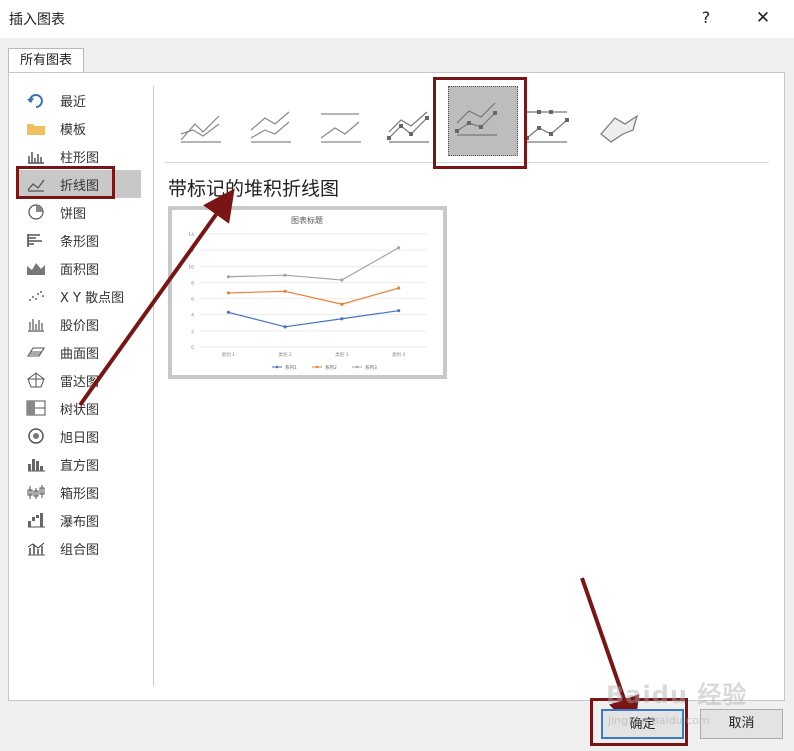 This screenshot has height=751, width=794. I want to click on sidebar-item-undo: 最近, so click(78, 100).